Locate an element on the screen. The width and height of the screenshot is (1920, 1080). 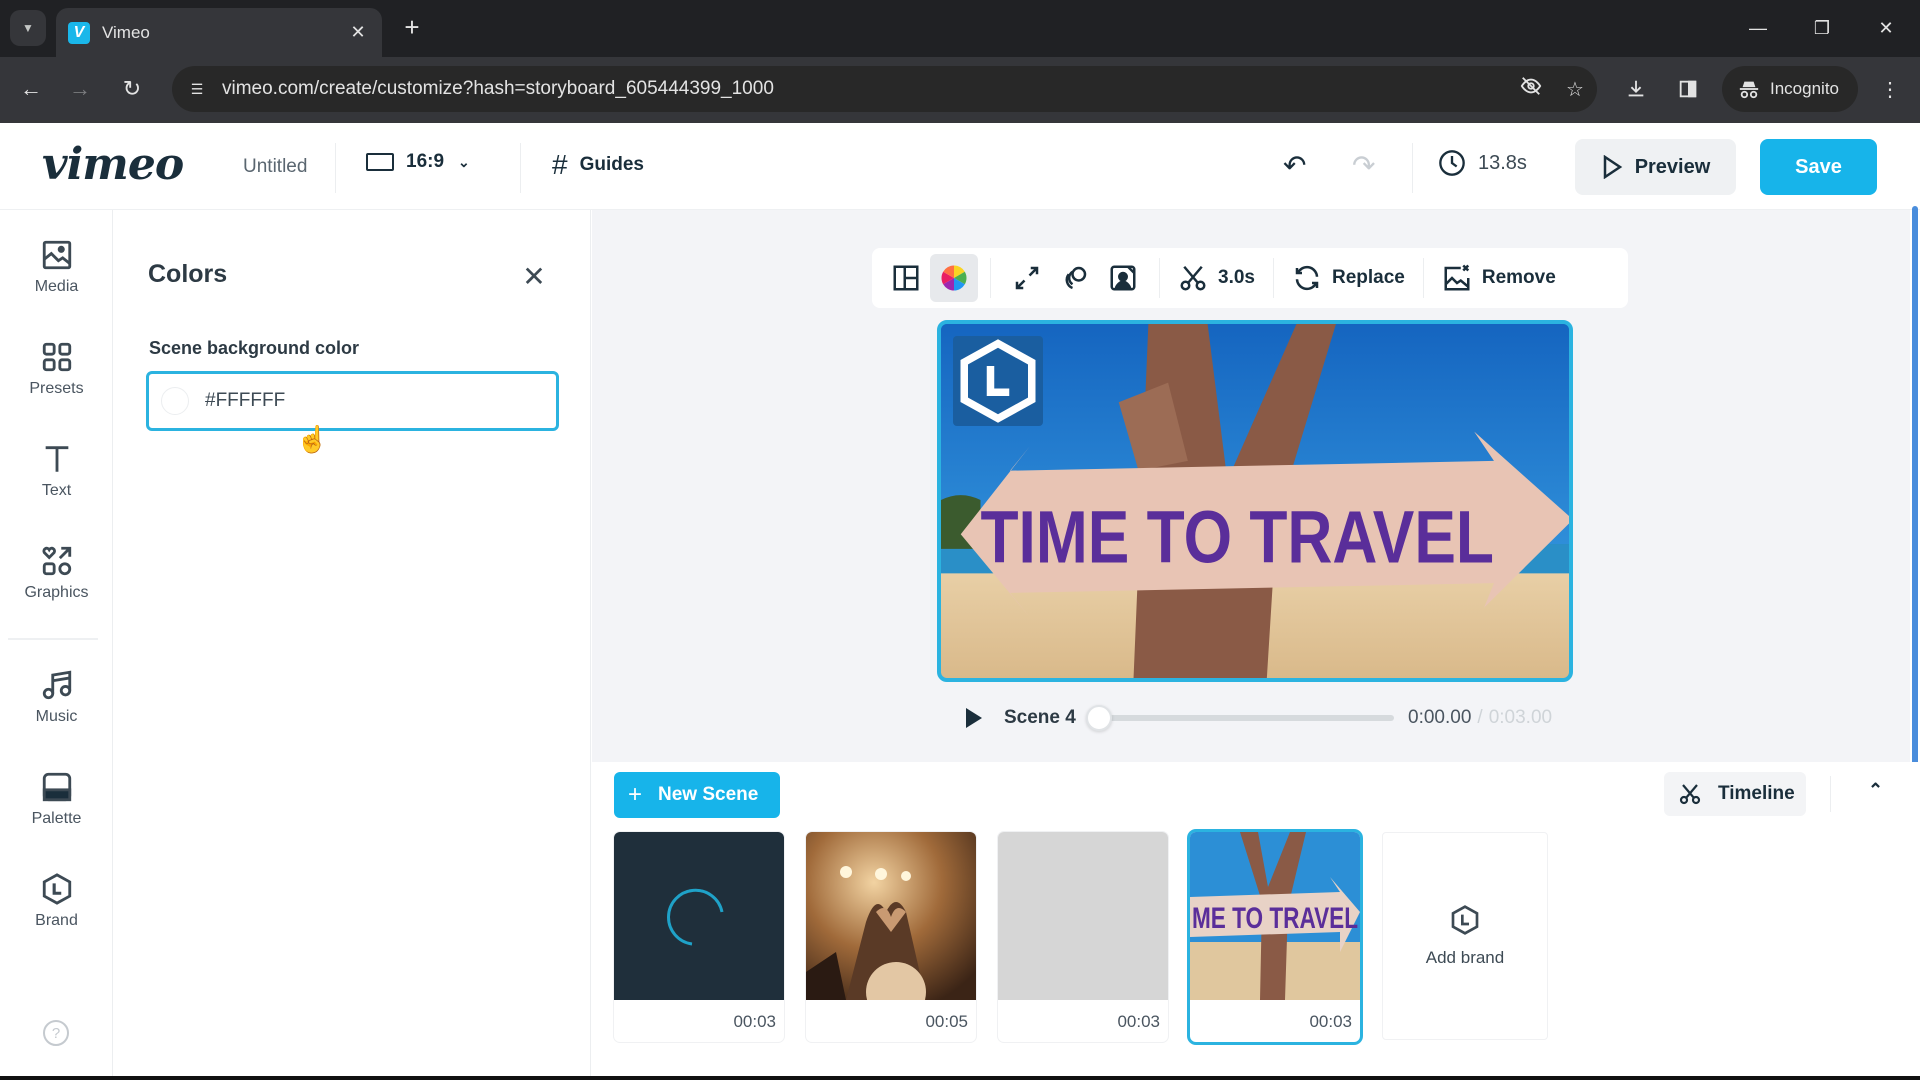
save-button: Save is located at coordinates (1818, 167).